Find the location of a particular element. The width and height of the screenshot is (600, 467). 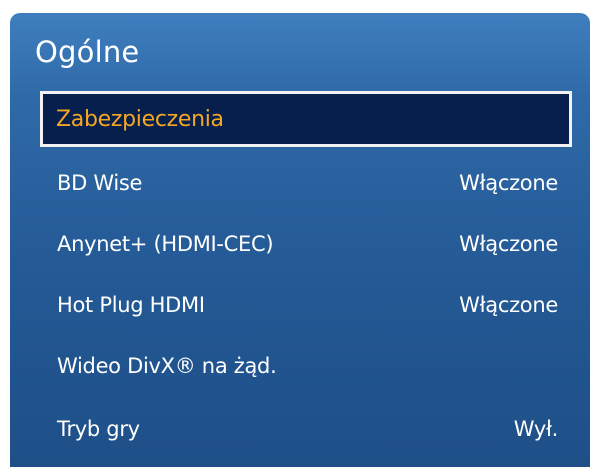

menu-item-label: Hot Plug HDMI is located at coordinates (131, 305).